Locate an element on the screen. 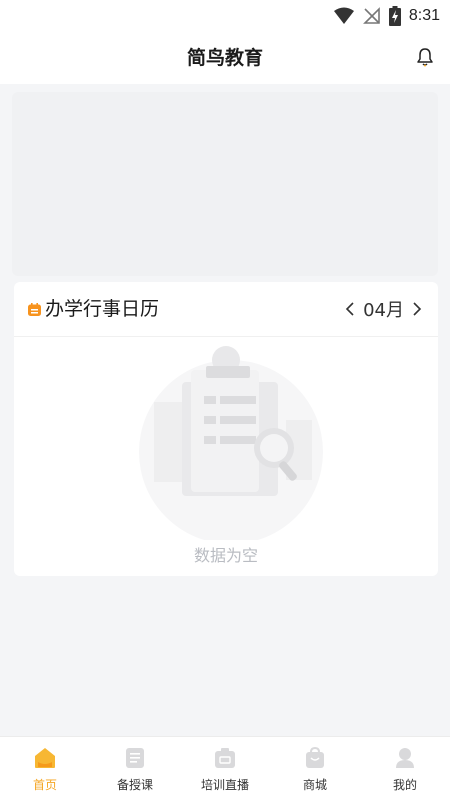  page-title: 简鸟教育 is located at coordinates (224, 58).